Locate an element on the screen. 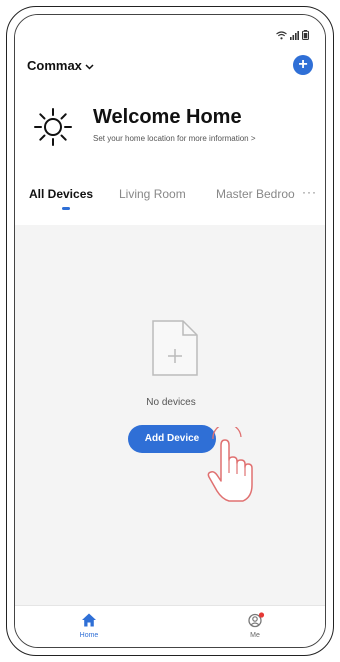 This screenshot has height=662, width=340. signal-icon is located at coordinates (294, 36).